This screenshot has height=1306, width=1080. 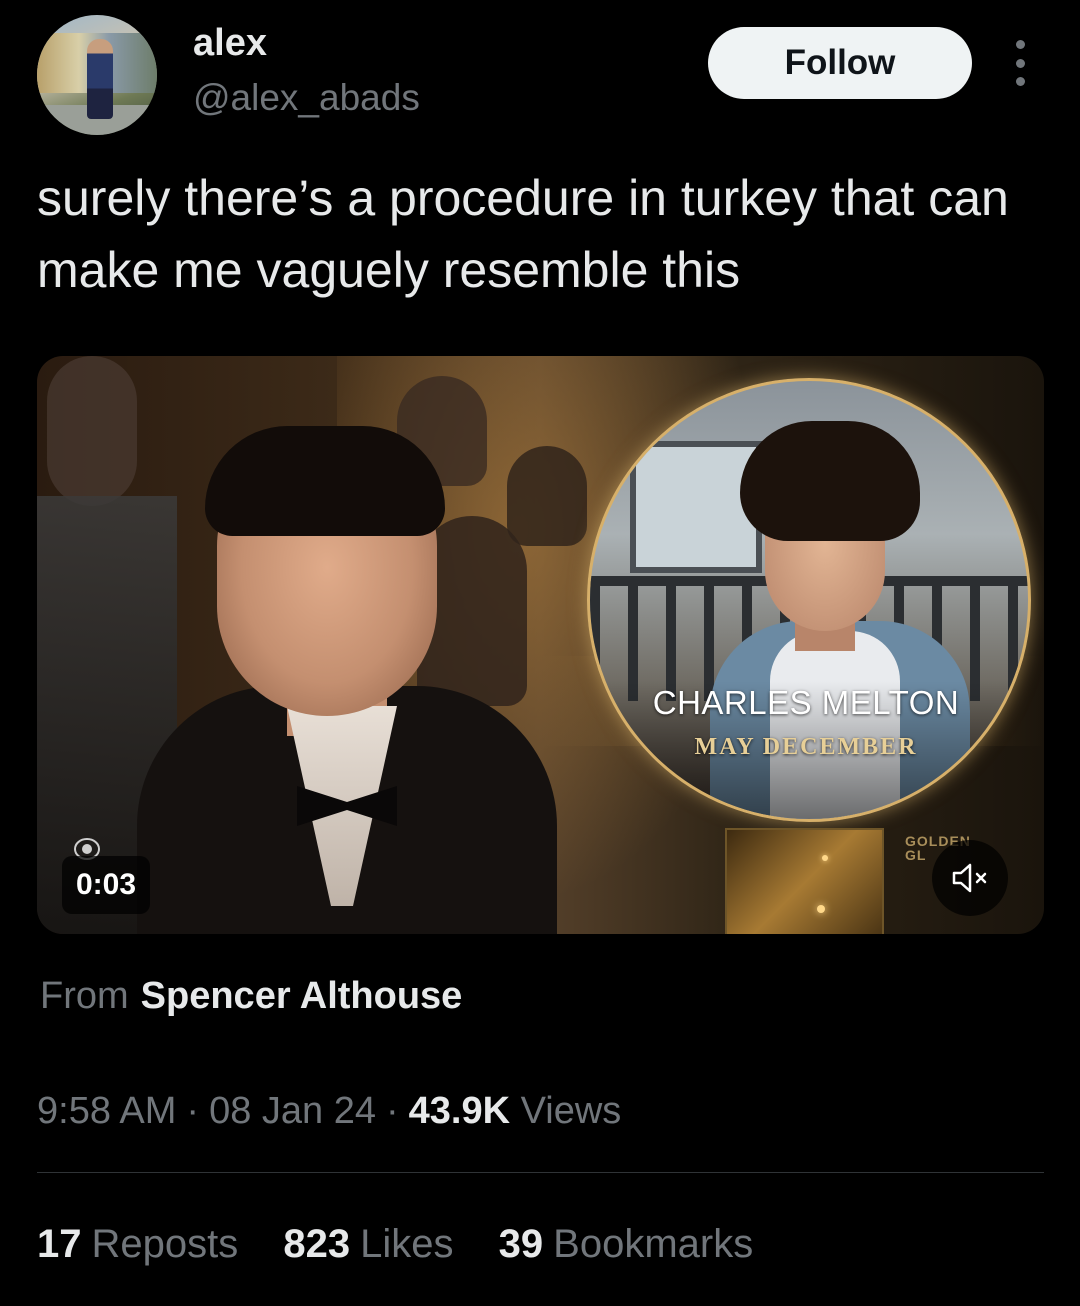 What do you see at coordinates (165, 1244) in the screenshot?
I see `reposts-label: Reposts` at bounding box center [165, 1244].